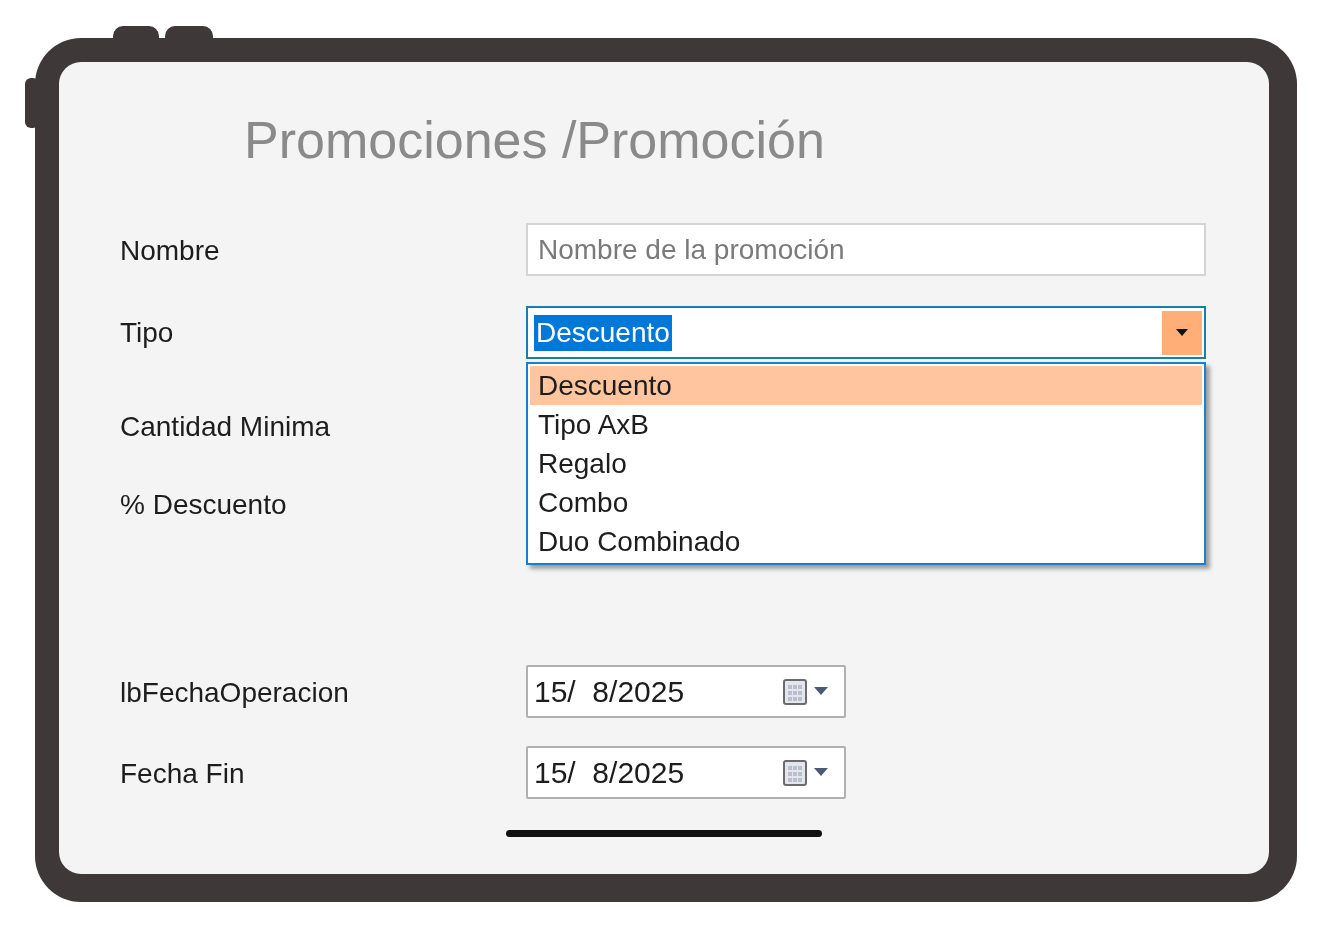 This screenshot has height=925, width=1333. I want to click on combo-value: Descuento, so click(603, 332).